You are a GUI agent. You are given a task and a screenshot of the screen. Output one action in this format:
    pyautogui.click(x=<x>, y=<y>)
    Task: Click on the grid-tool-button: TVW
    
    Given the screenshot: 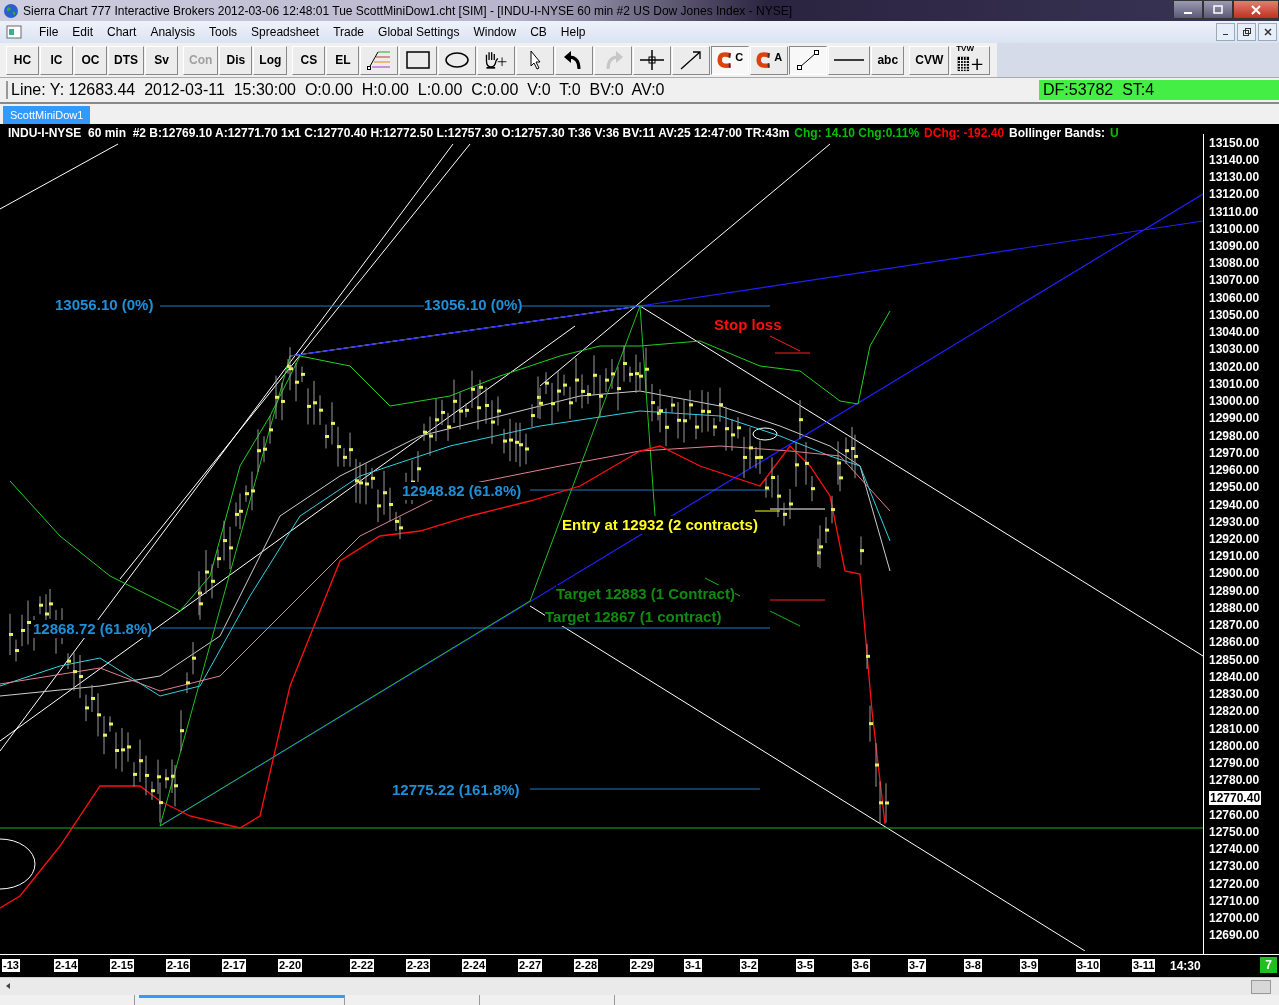 What is the action you would take?
    pyautogui.click(x=970, y=60)
    